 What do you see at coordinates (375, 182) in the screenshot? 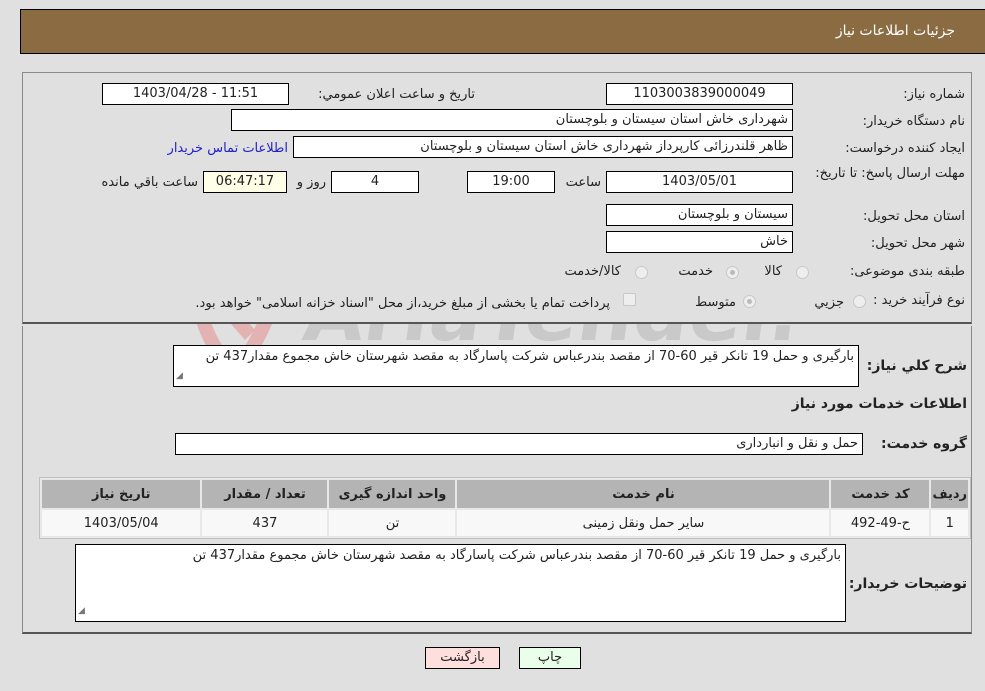
I see `remaining-days-field: 4` at bounding box center [375, 182].